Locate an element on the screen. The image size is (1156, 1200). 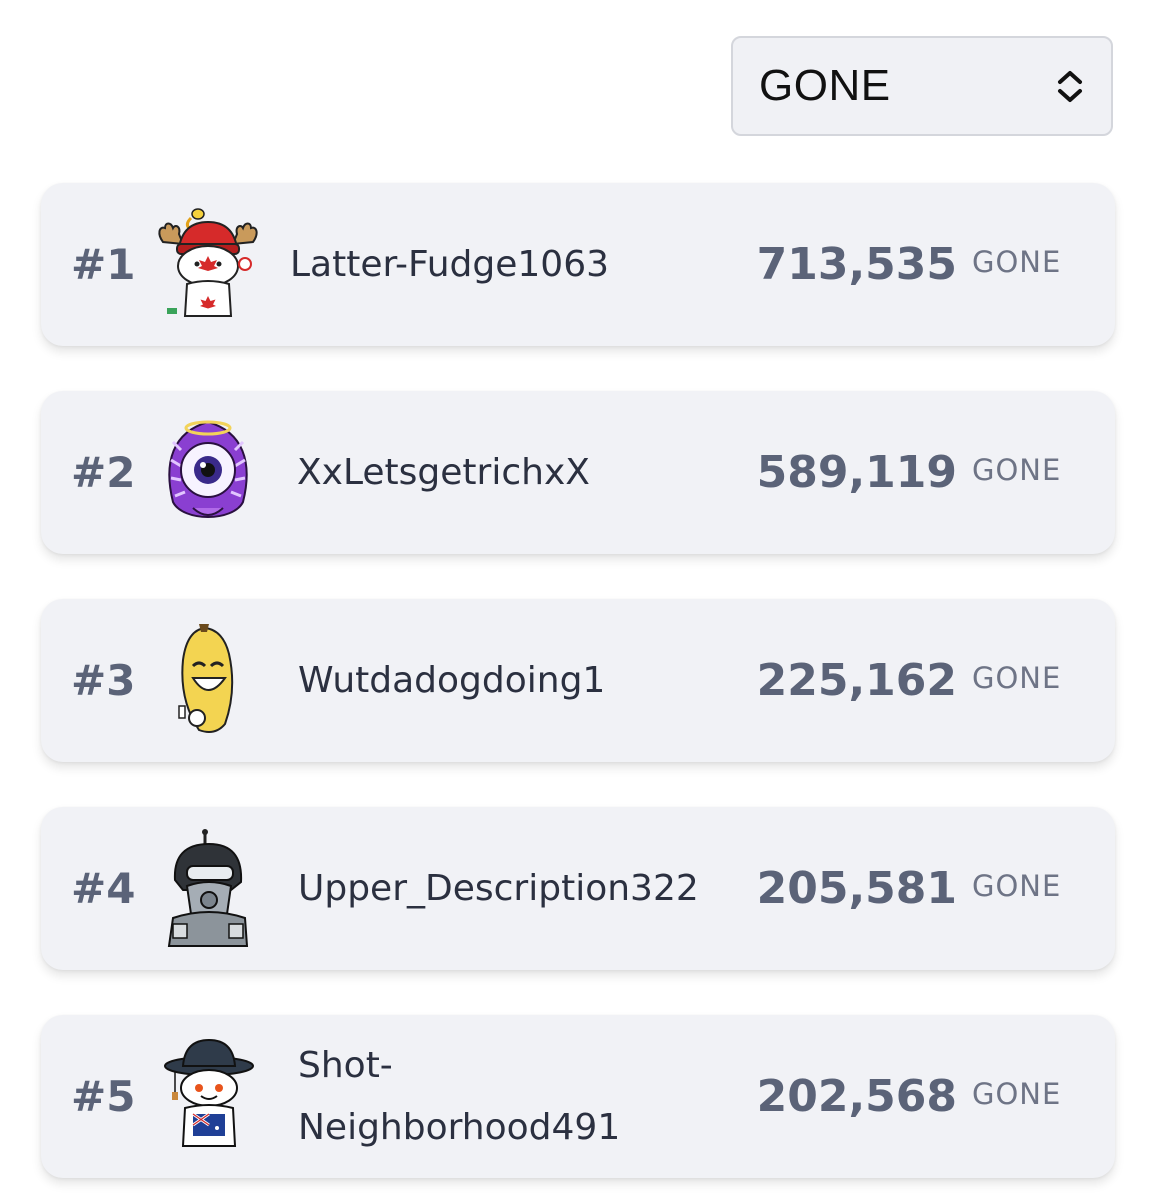
token-amount: 202,568 is located at coordinates (856, 1096).